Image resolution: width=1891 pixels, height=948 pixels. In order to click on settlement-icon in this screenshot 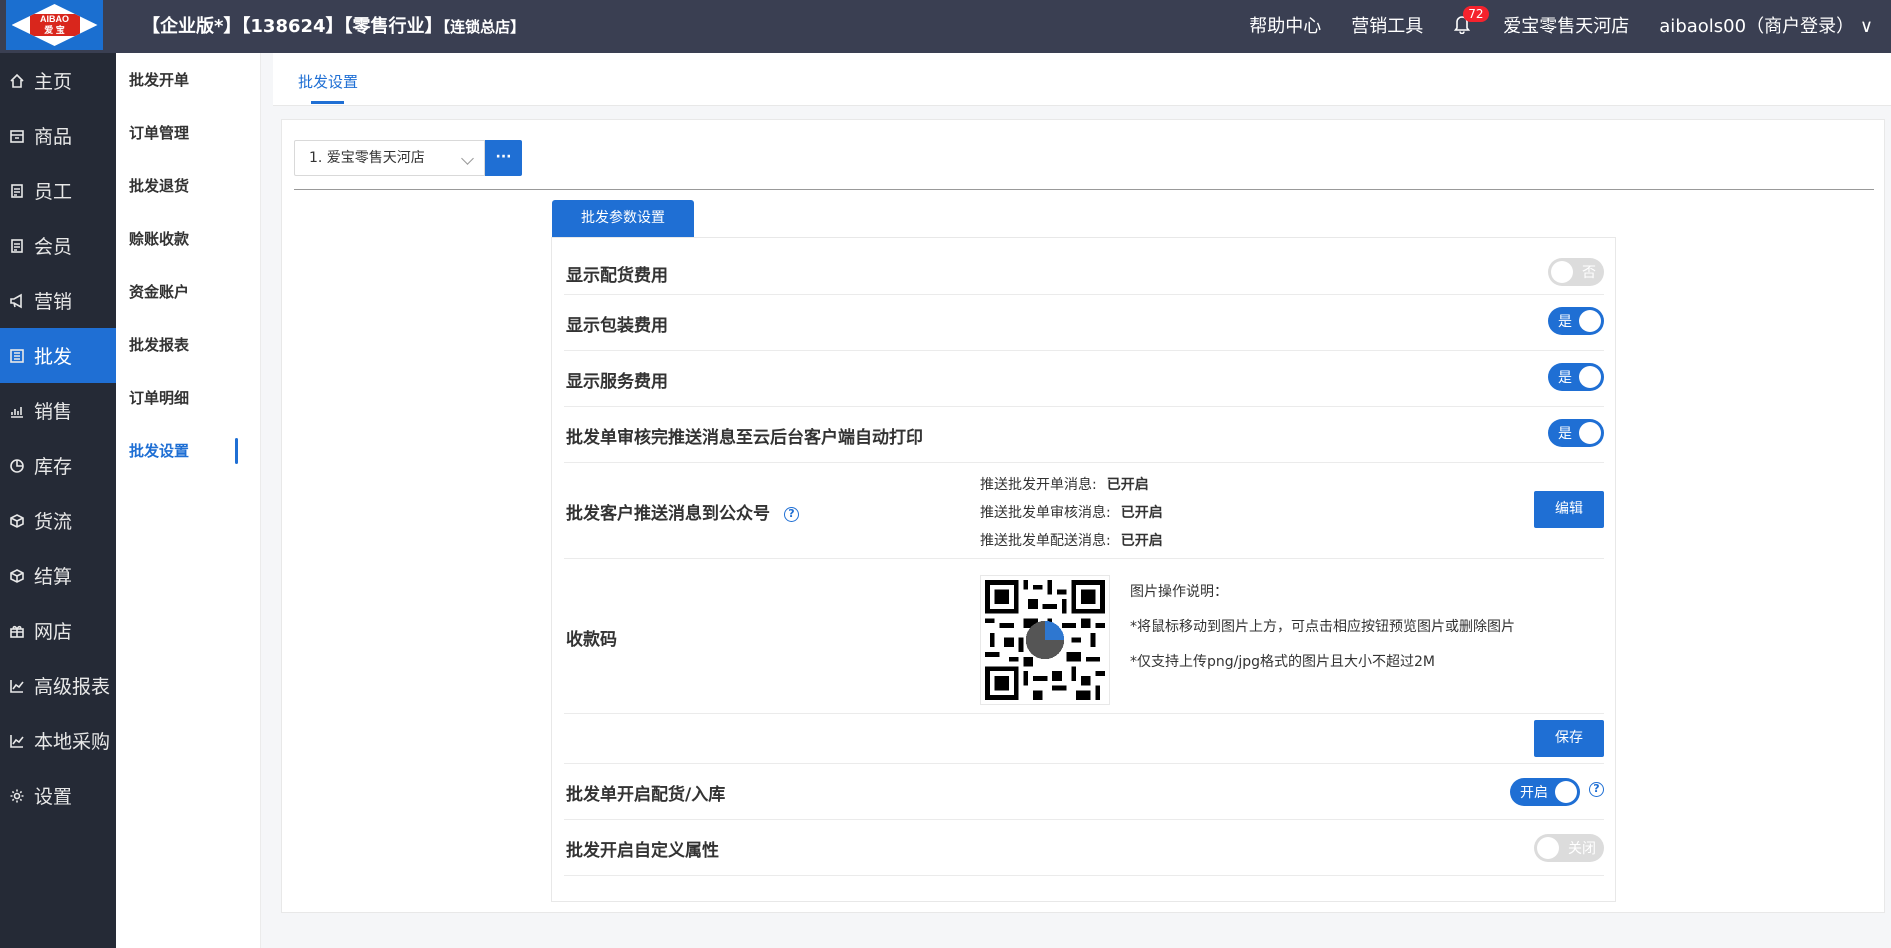, I will do `click(17, 576)`.